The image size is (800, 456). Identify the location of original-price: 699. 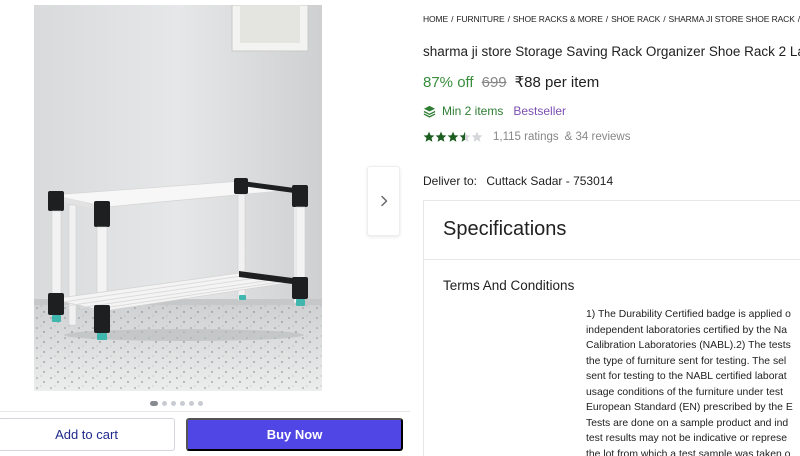
(494, 82).